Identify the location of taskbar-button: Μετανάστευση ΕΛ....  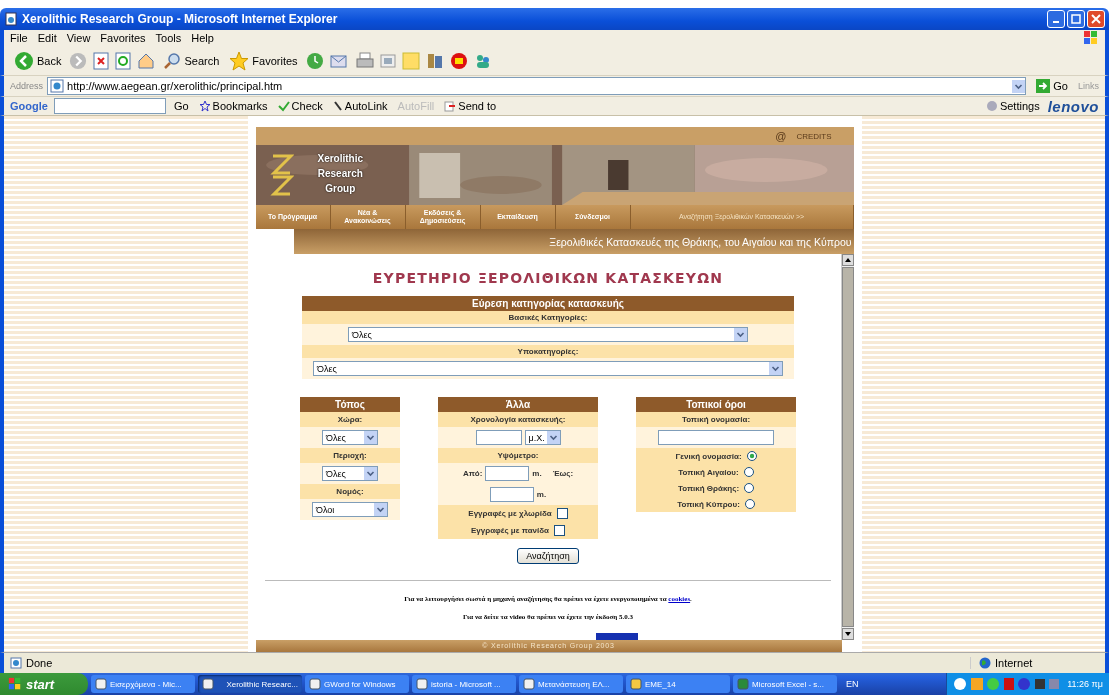
(571, 684).